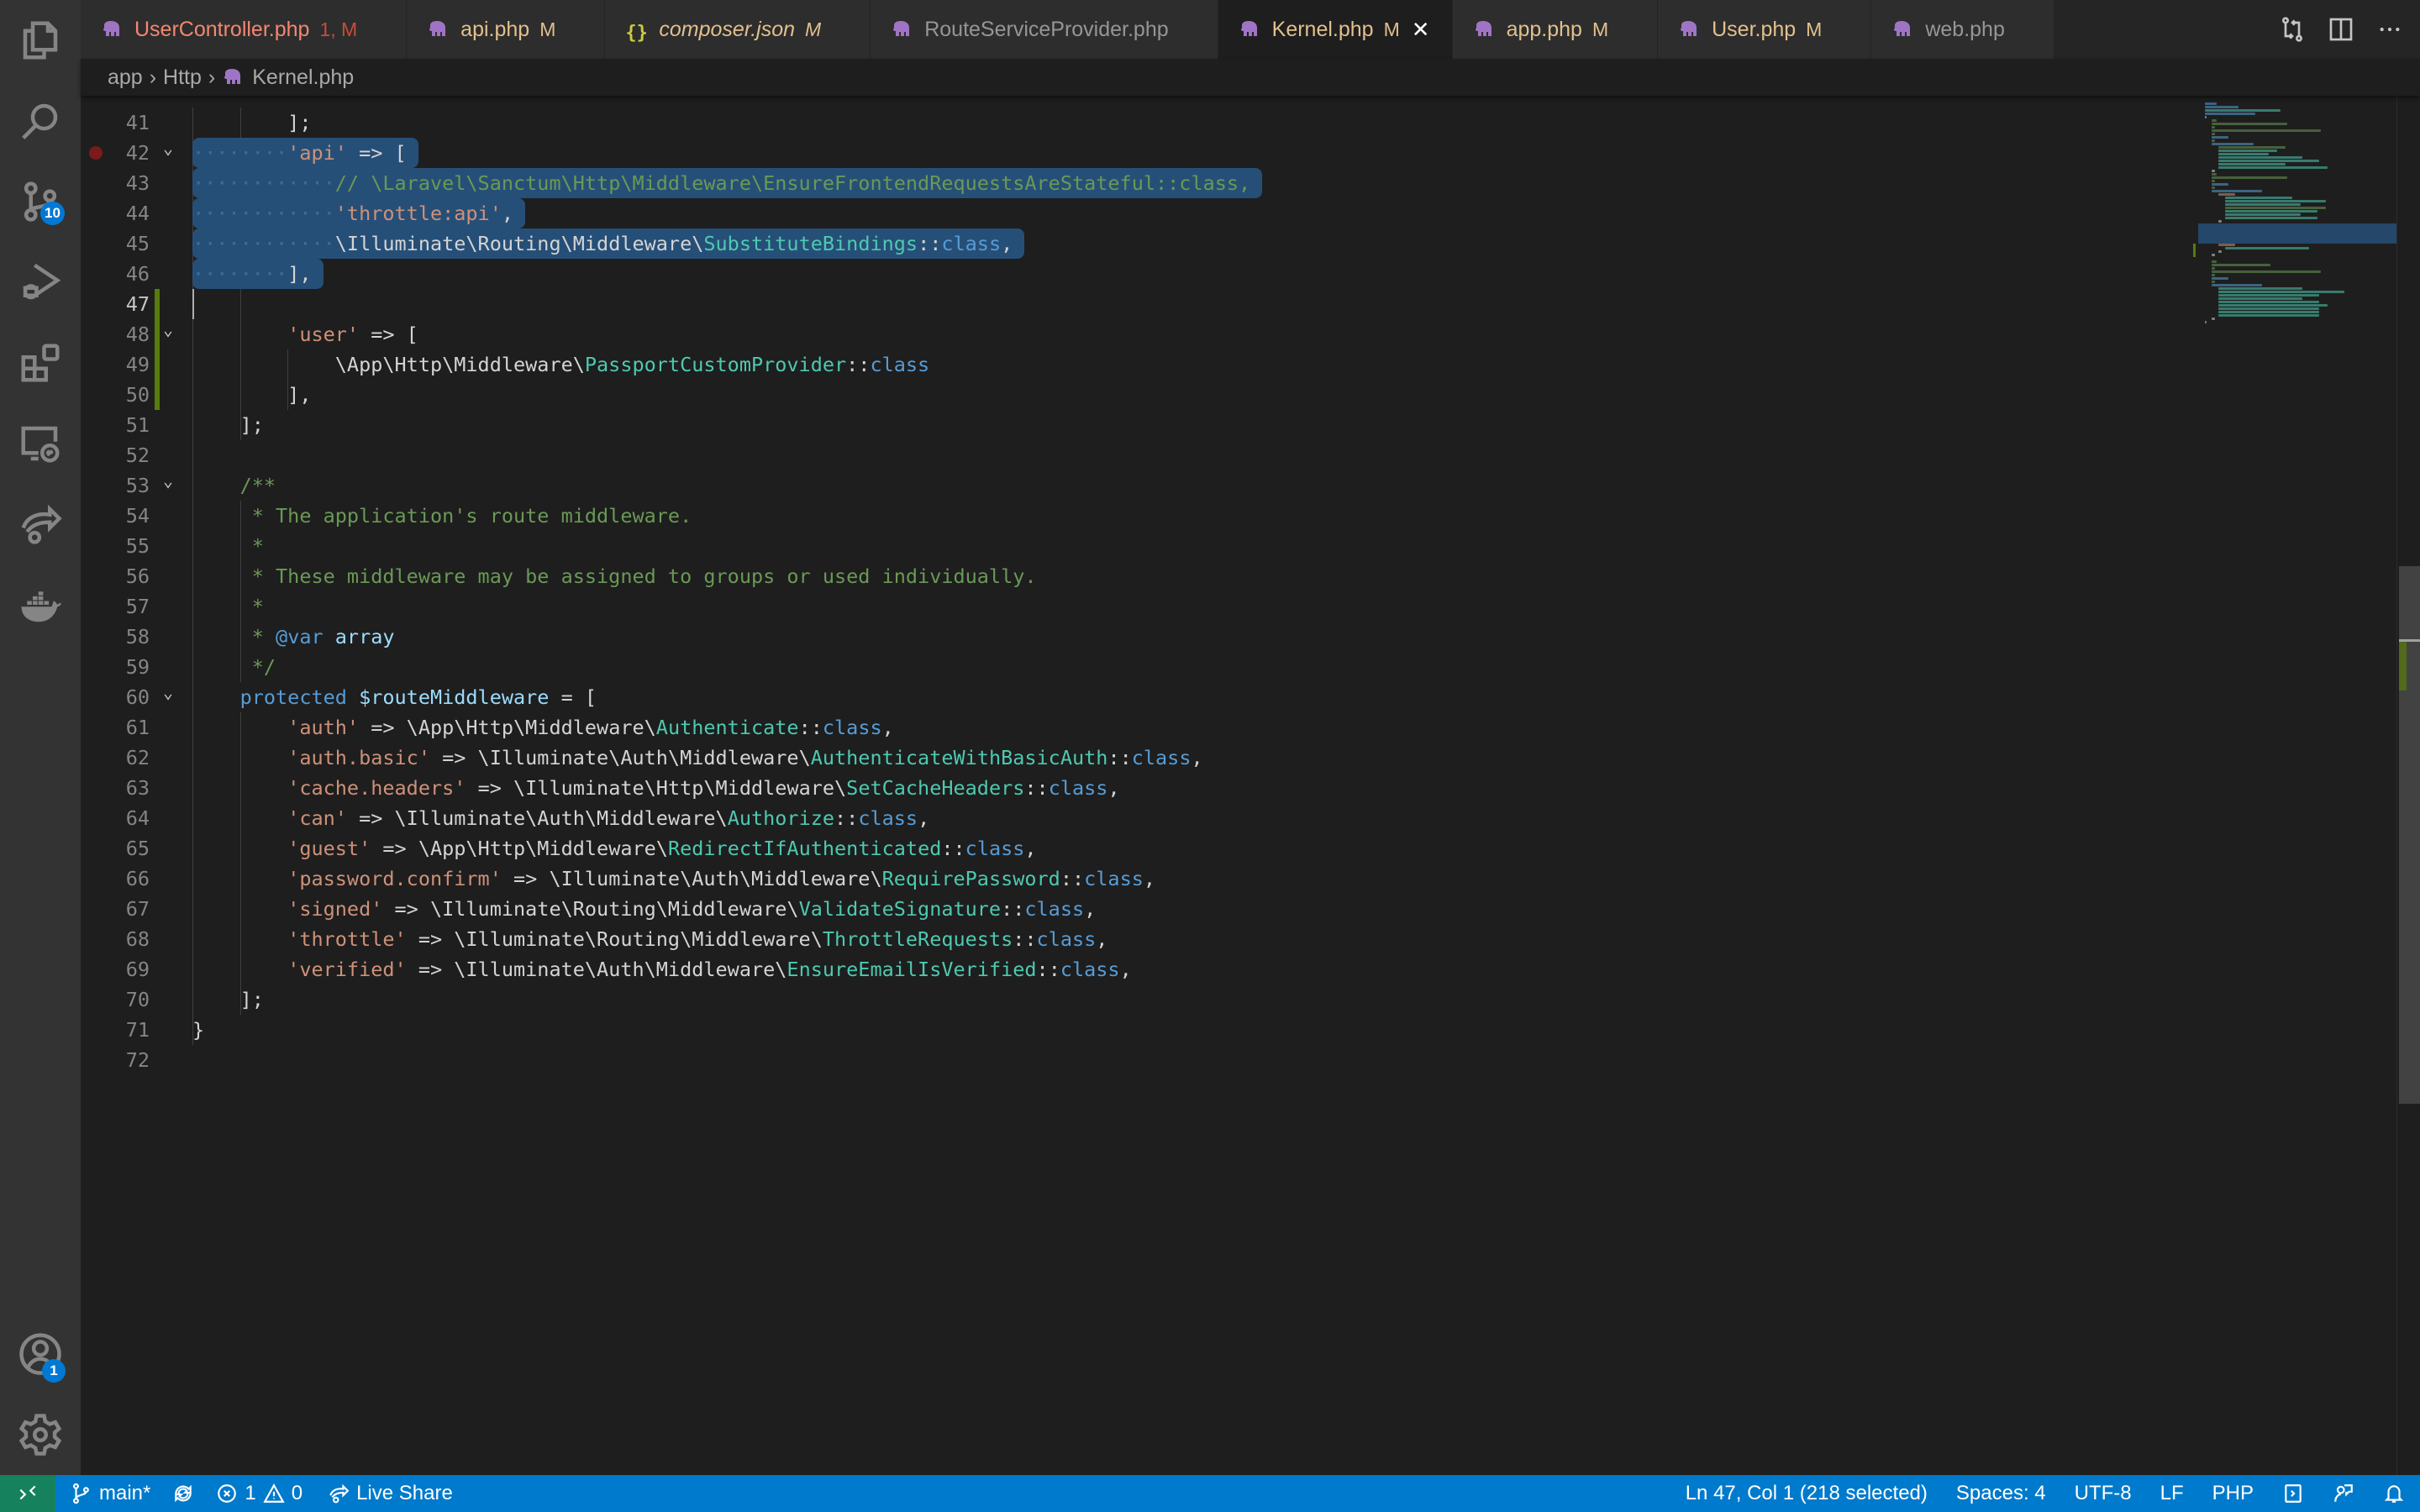  Describe the element at coordinates (40, 604) in the screenshot. I see `docker-button` at that location.